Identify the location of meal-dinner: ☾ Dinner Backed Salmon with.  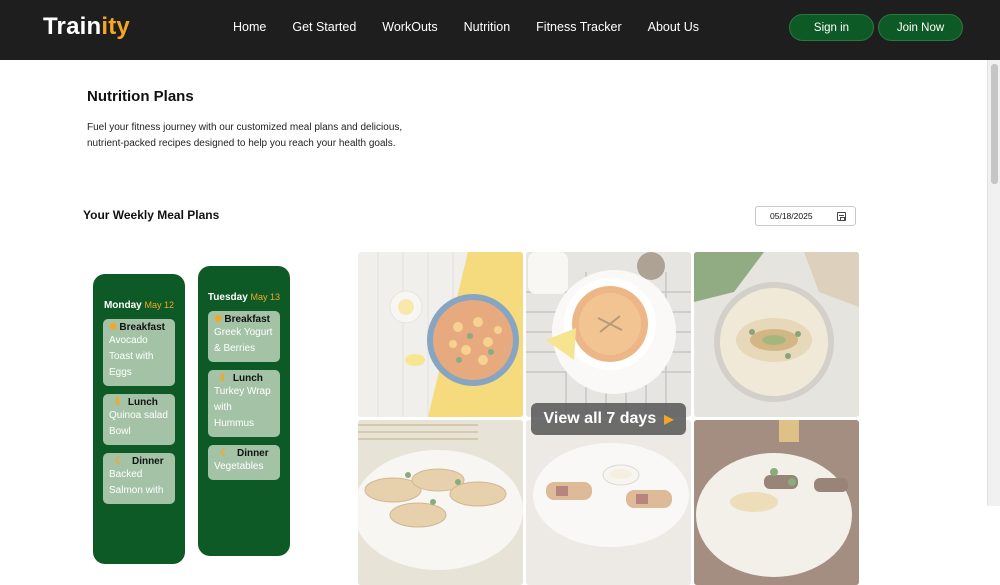
(139, 478).